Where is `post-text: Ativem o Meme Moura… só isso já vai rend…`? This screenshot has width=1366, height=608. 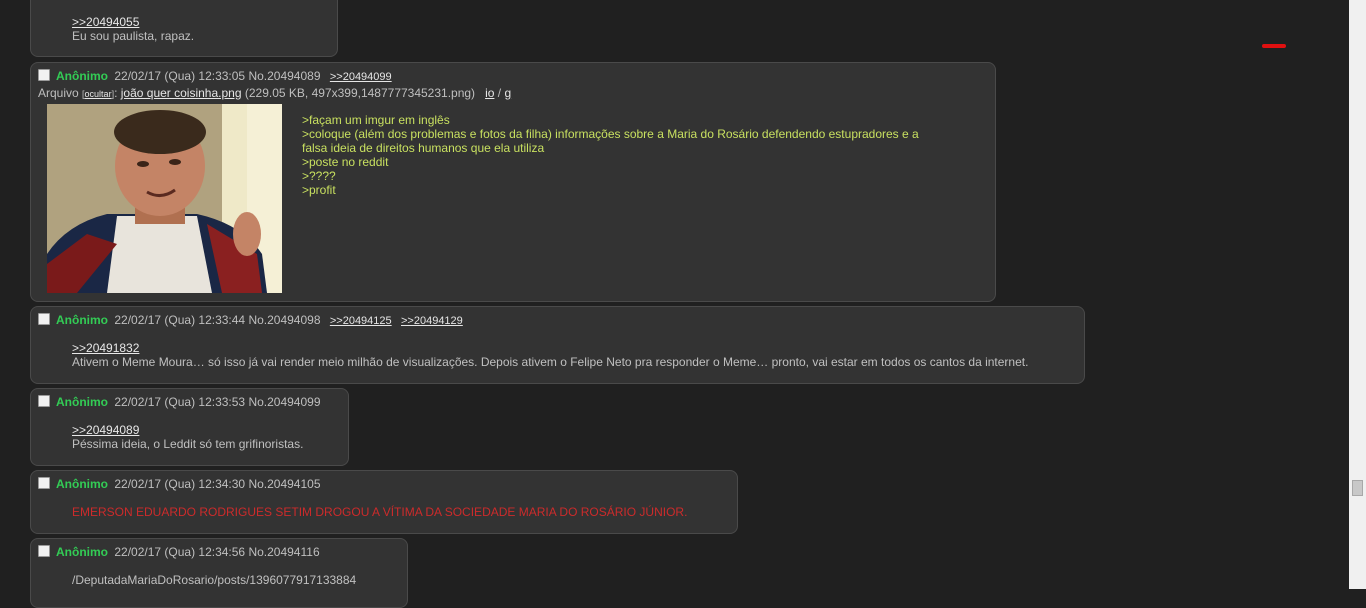
post-text: Ativem o Meme Moura… só isso já vai rend… is located at coordinates (550, 362).